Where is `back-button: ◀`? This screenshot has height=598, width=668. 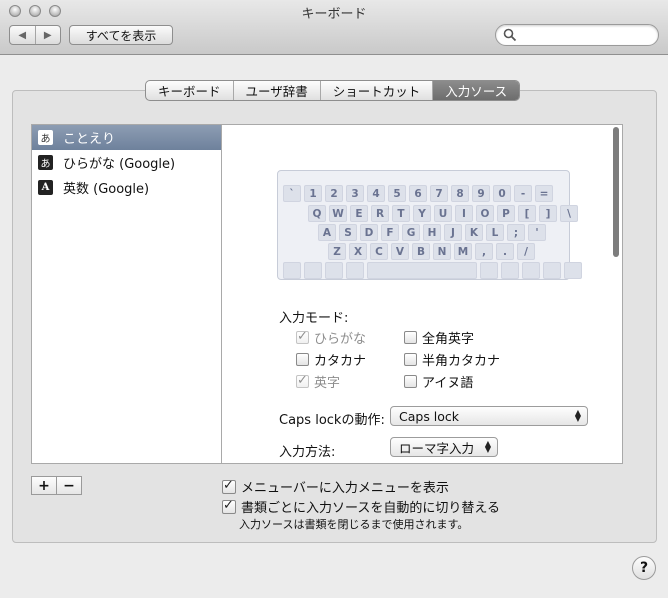 back-button: ◀ is located at coordinates (23, 35).